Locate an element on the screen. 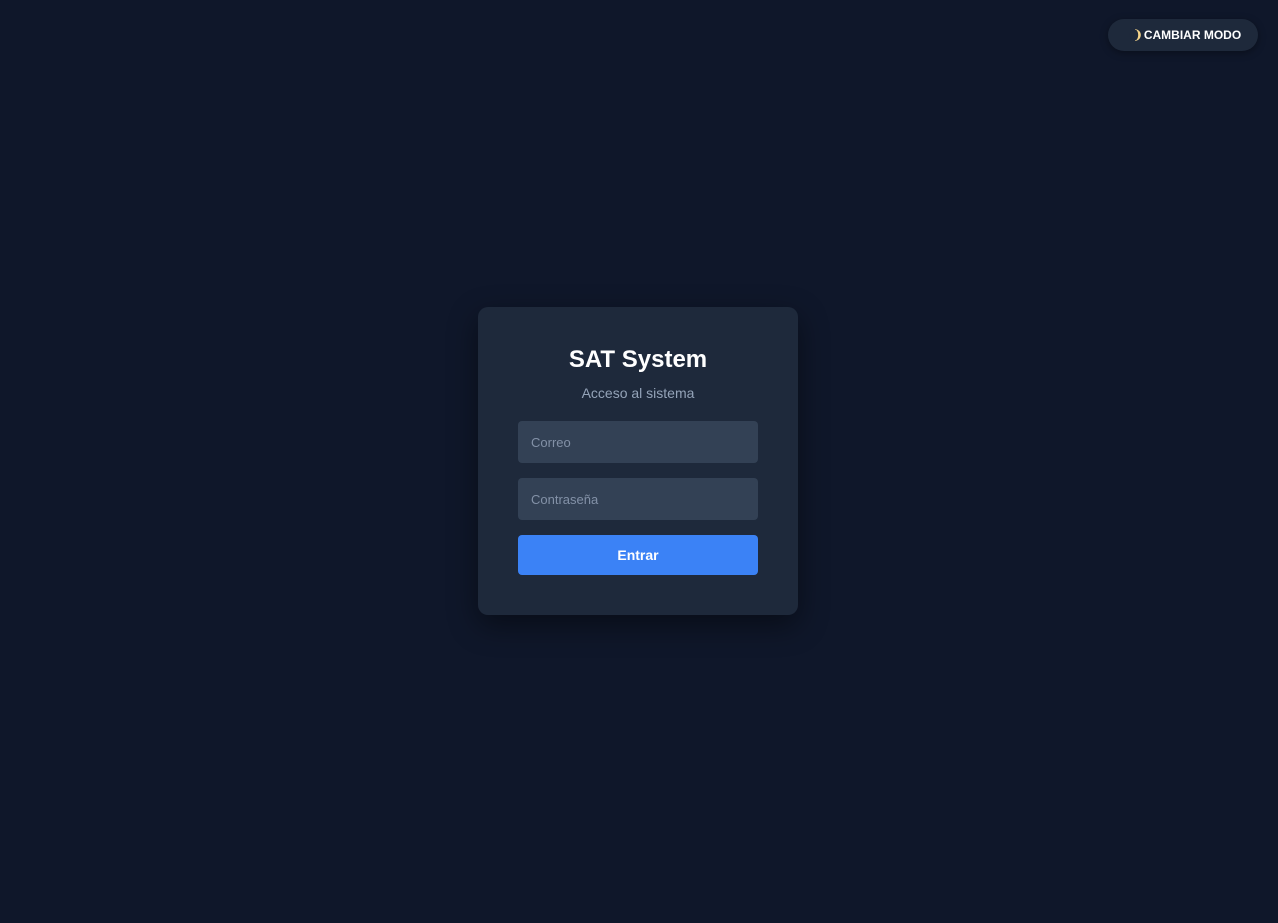 This screenshot has height=923, width=1278. login-card: SAT System Acceso al sistema Entrar is located at coordinates (638, 461).